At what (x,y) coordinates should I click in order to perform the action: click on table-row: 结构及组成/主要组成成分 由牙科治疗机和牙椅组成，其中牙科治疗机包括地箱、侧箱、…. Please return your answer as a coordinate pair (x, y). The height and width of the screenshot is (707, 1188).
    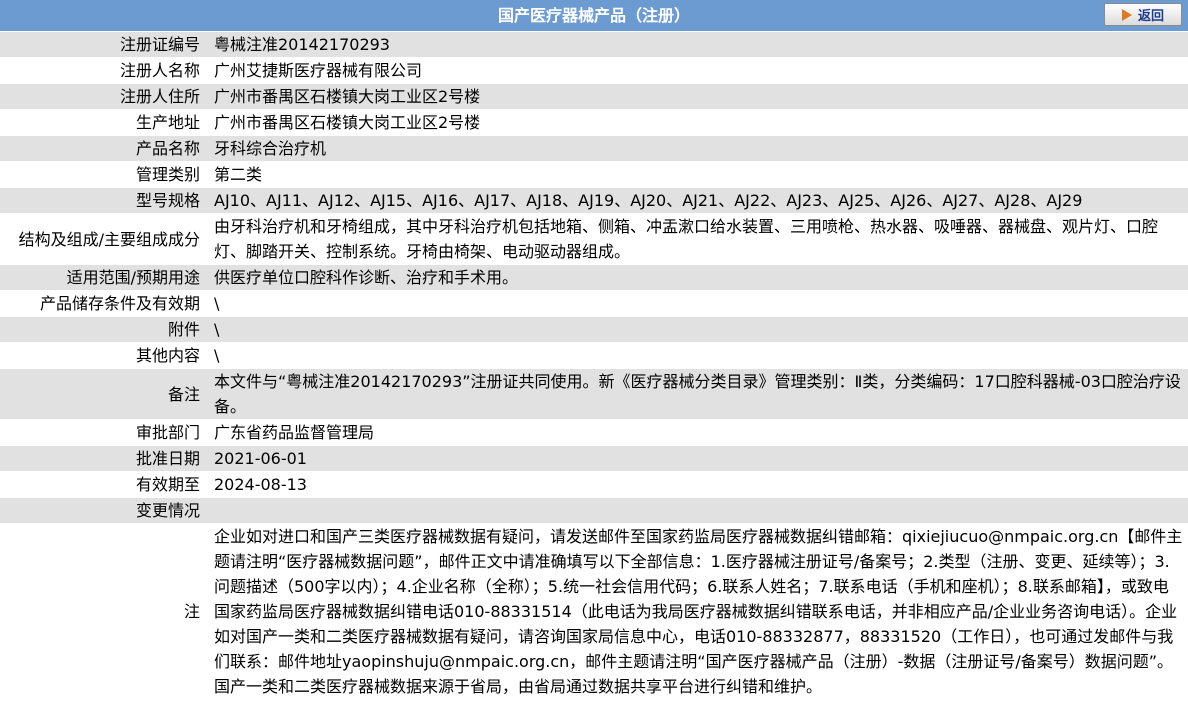
    Looking at the image, I should click on (594, 239).